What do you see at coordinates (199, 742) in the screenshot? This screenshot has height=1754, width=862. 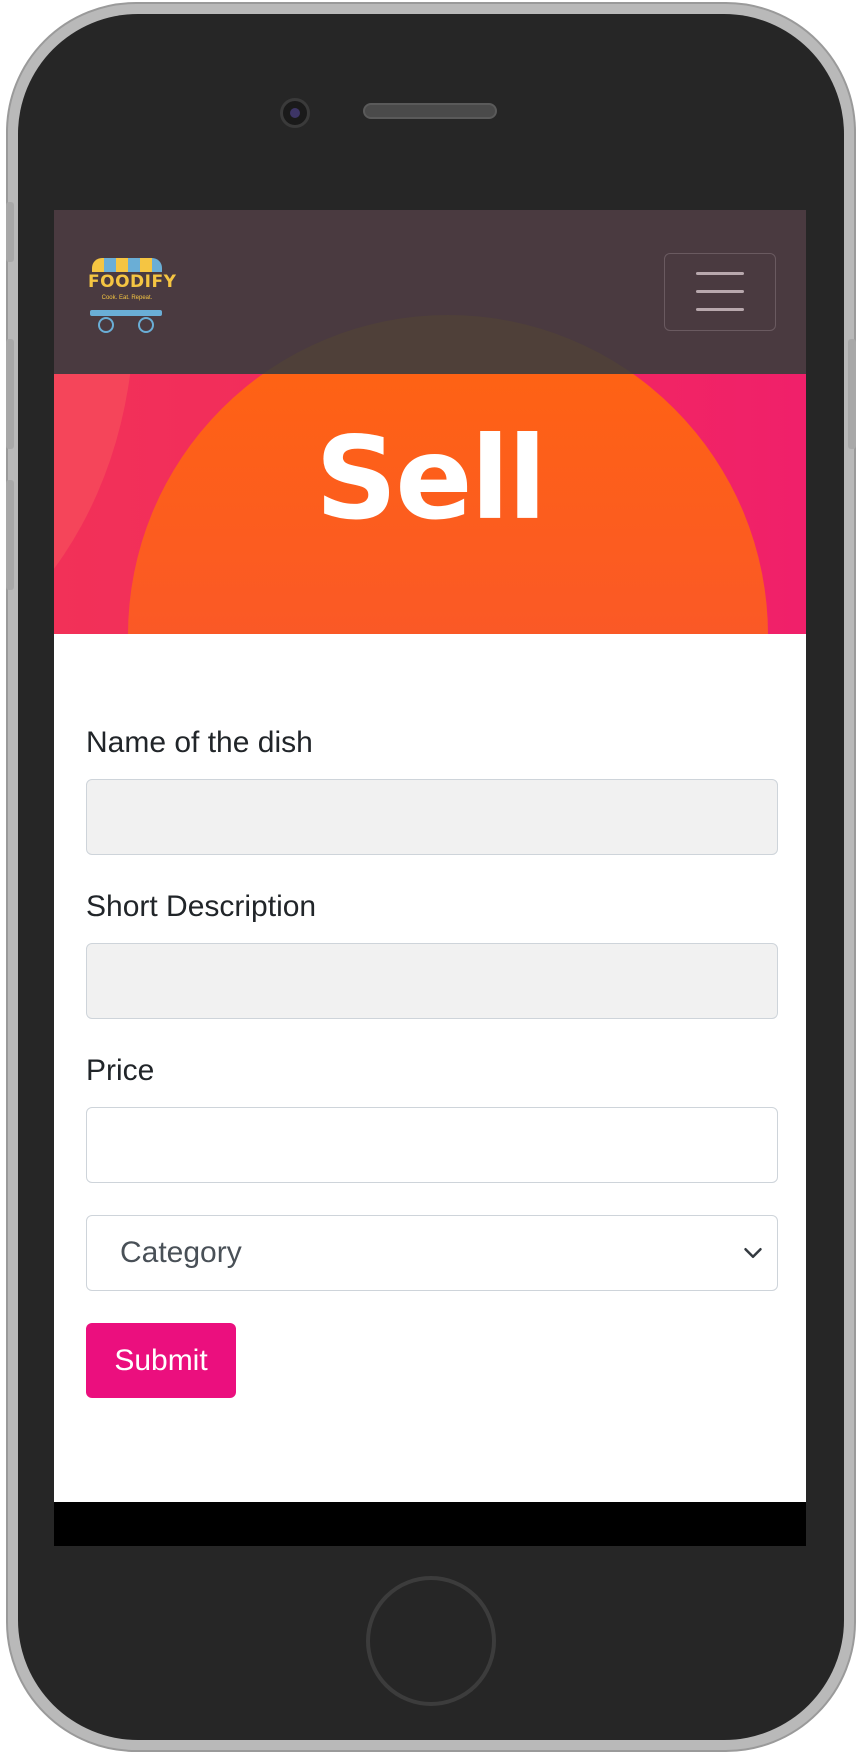 I see `dish-name-label: Name of the dish` at bounding box center [199, 742].